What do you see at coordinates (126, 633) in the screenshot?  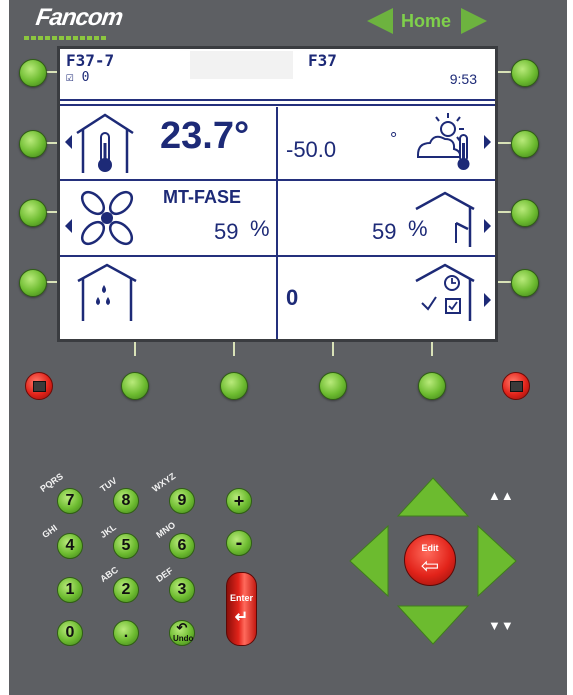 I see `key-decimal: .` at bounding box center [126, 633].